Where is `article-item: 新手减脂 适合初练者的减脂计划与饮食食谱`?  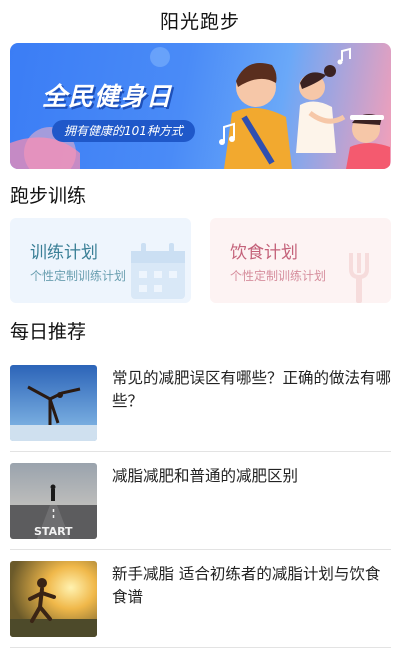 article-item: 新手减脂 适合初练者的减脂计划与饮食食谱 is located at coordinates (200, 599).